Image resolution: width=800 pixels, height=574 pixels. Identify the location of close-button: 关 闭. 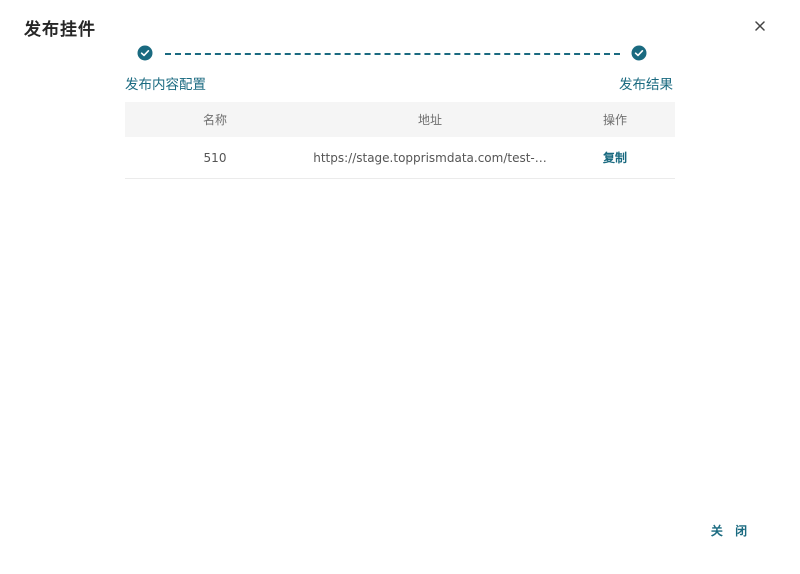
(731, 531).